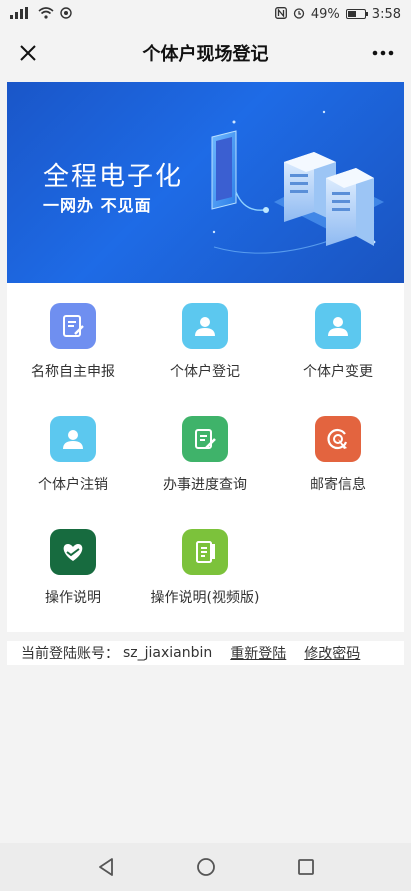 Image resolution: width=411 pixels, height=891 pixels. I want to click on tile-label: 操作说明(视频版), so click(205, 598).